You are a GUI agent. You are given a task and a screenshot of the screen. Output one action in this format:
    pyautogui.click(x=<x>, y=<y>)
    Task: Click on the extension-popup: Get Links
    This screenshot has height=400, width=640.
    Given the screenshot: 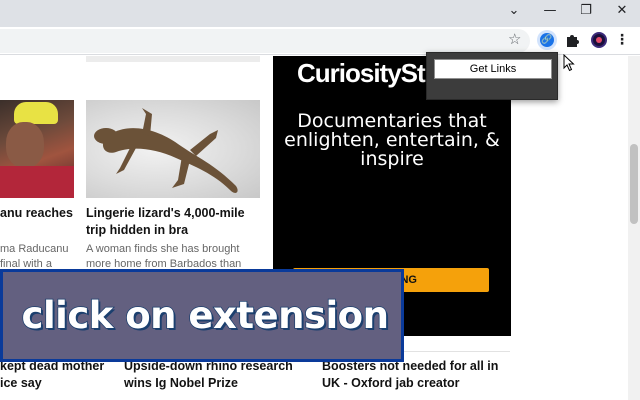 What is the action you would take?
    pyautogui.click(x=492, y=76)
    